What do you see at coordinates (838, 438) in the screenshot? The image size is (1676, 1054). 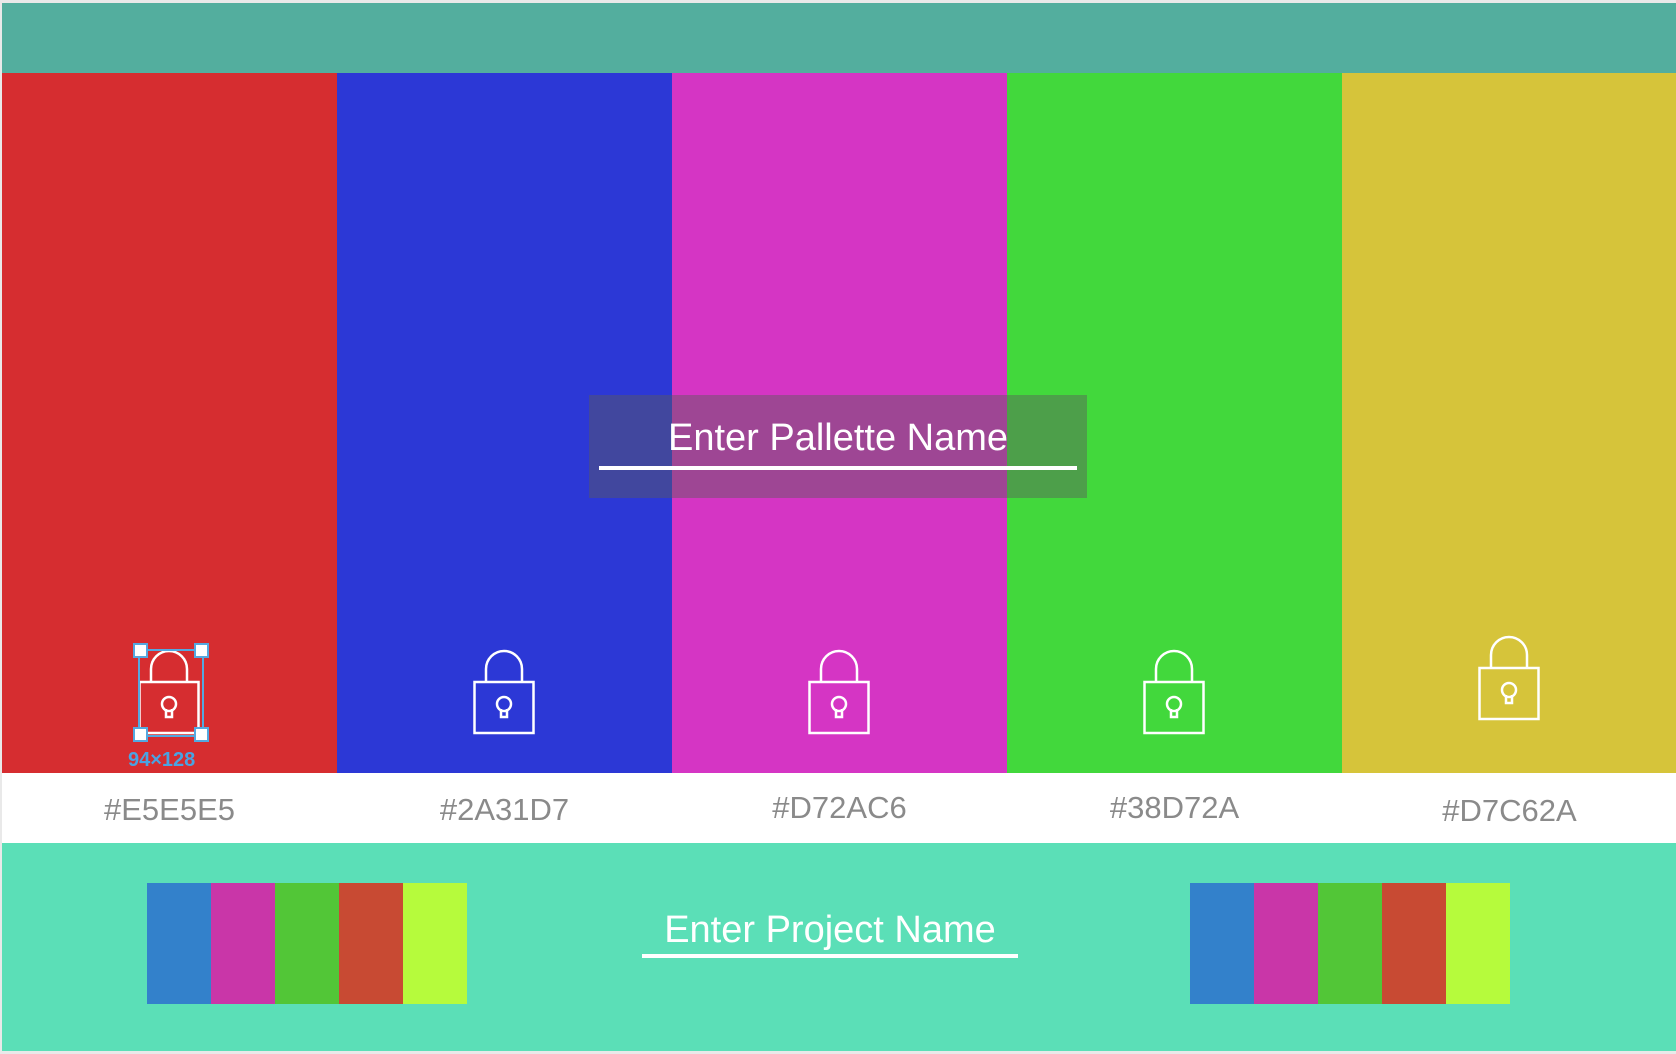 I see `palette-name-input: Enter Pallette Name` at bounding box center [838, 438].